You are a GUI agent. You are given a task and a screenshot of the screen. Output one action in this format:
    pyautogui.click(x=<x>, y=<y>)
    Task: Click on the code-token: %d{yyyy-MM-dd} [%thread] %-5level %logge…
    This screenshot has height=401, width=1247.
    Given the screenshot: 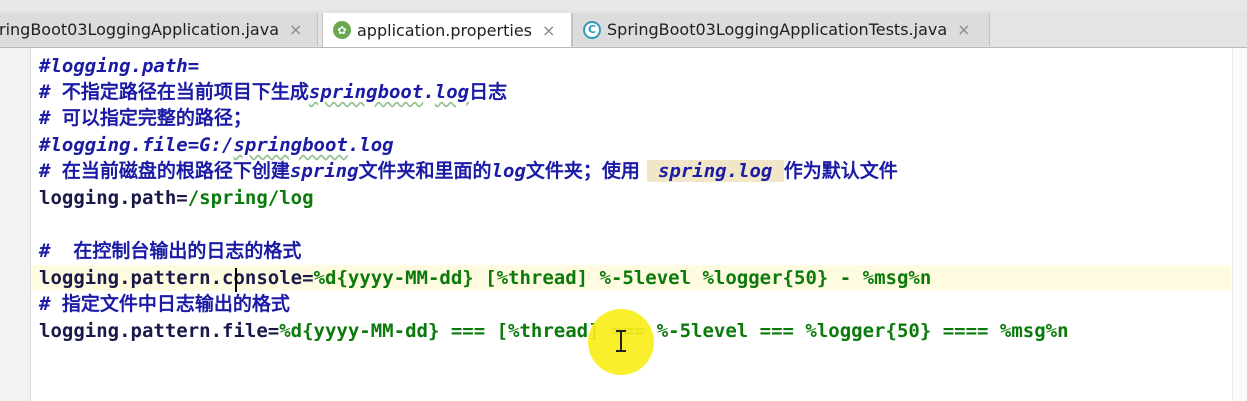 What is the action you would take?
    pyautogui.click(x=622, y=278)
    